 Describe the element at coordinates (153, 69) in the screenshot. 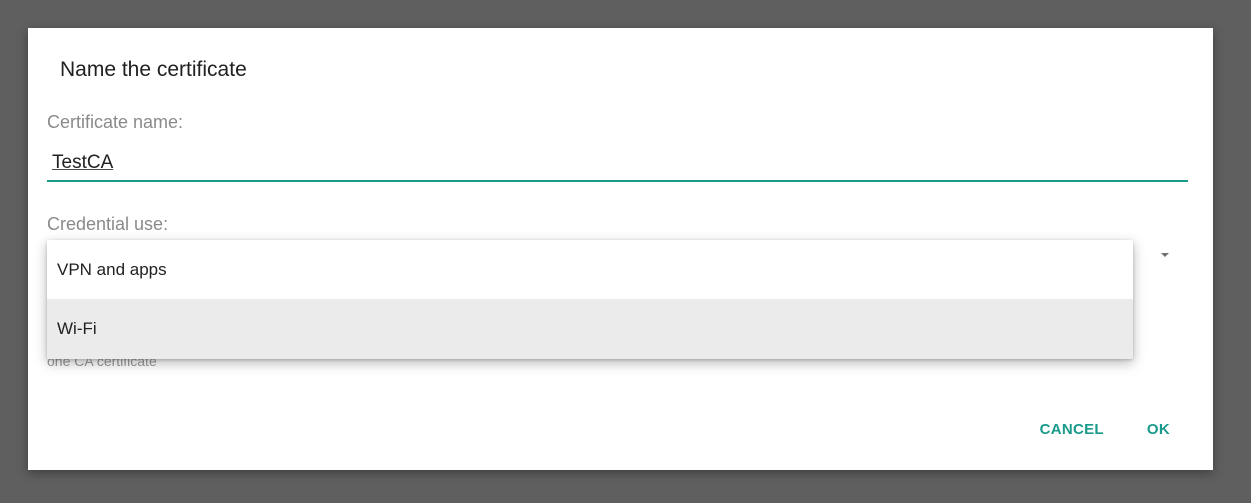

I see `dialog-title: Name the certificate` at that location.